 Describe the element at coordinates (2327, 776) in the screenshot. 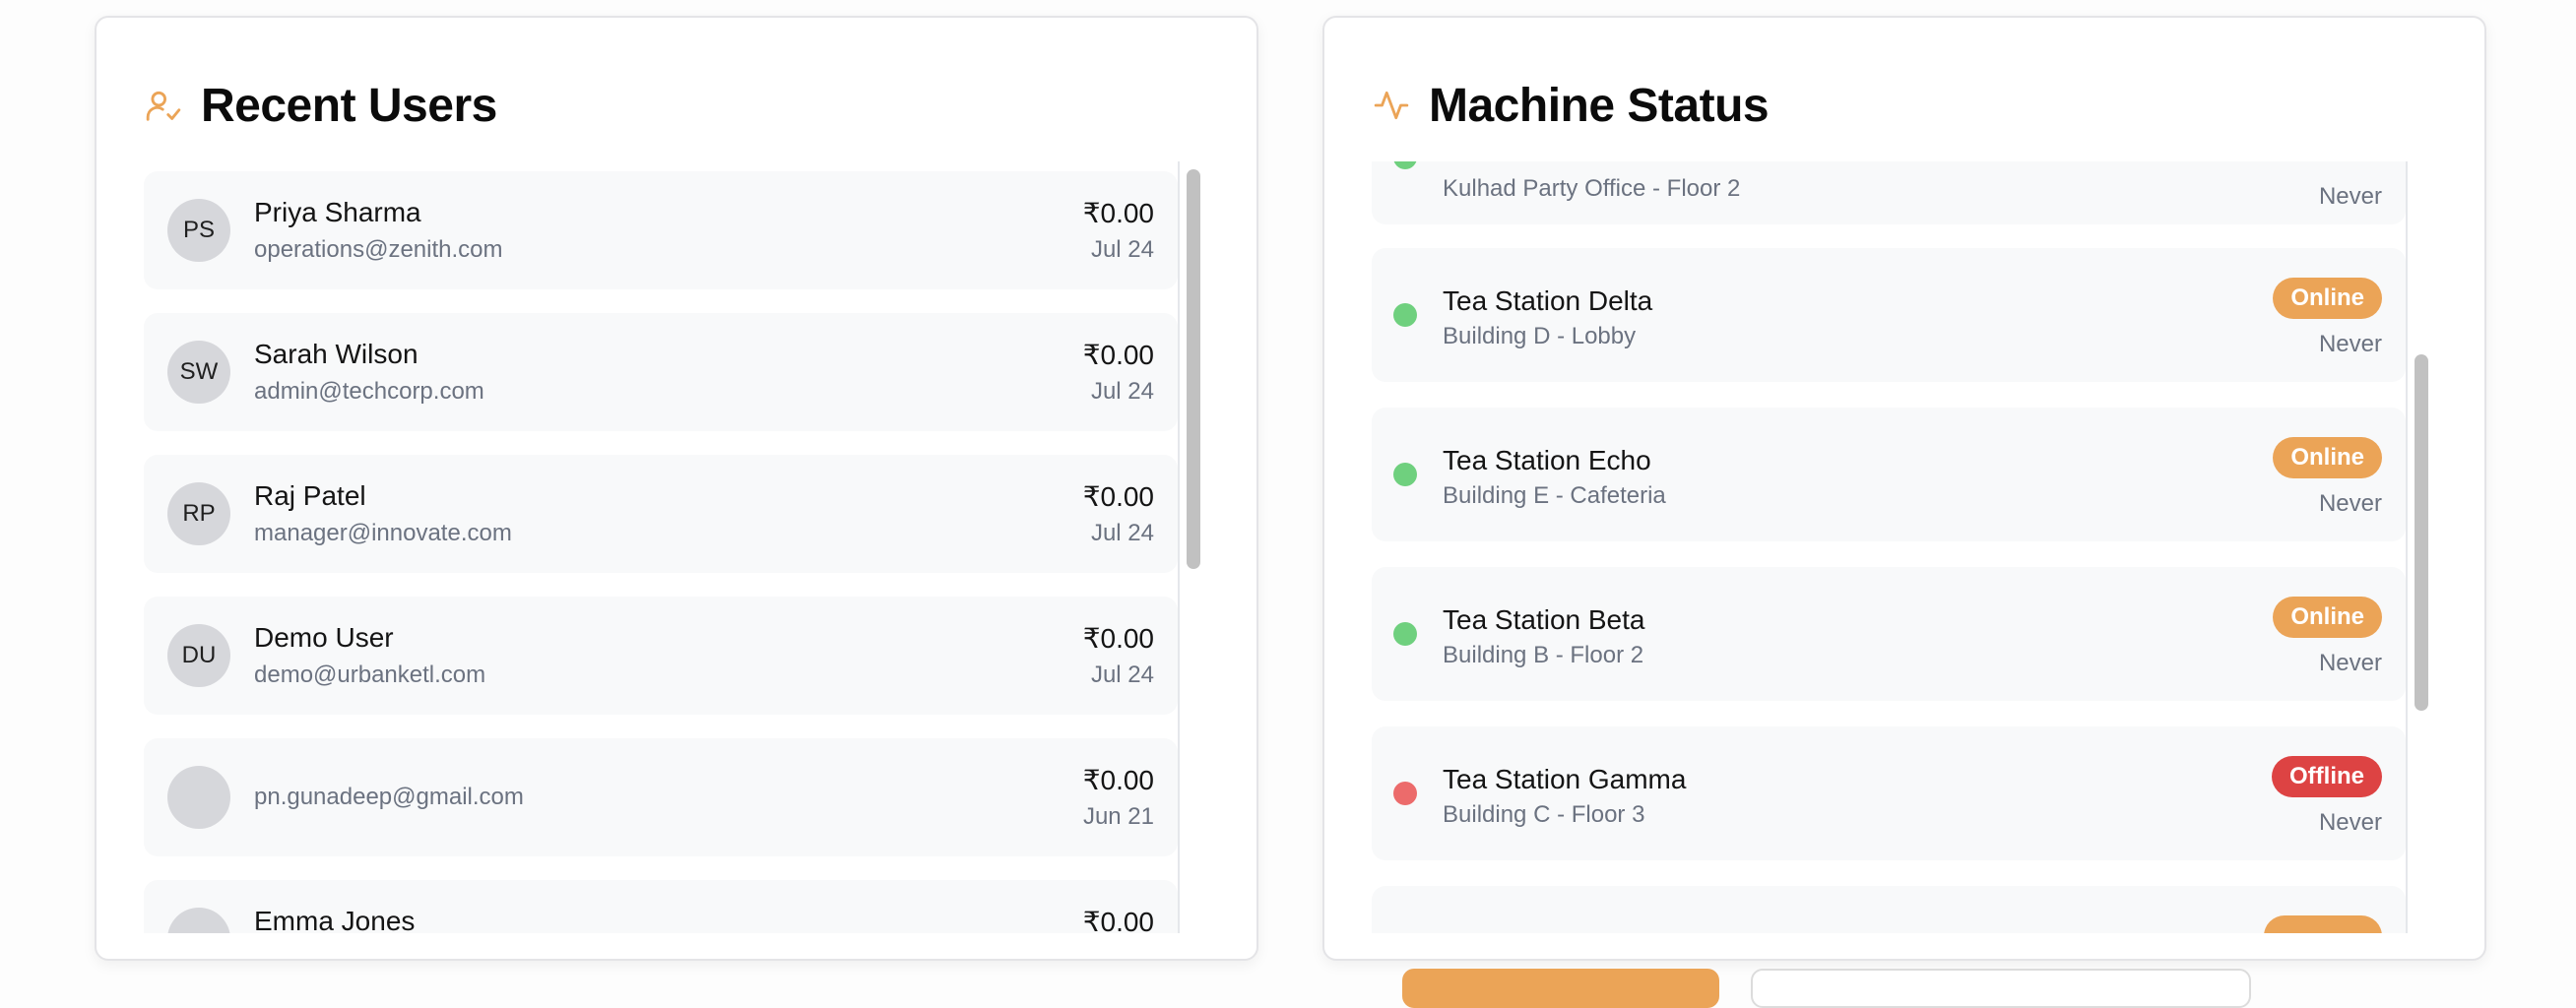

I see `status-badge: Offline` at that location.